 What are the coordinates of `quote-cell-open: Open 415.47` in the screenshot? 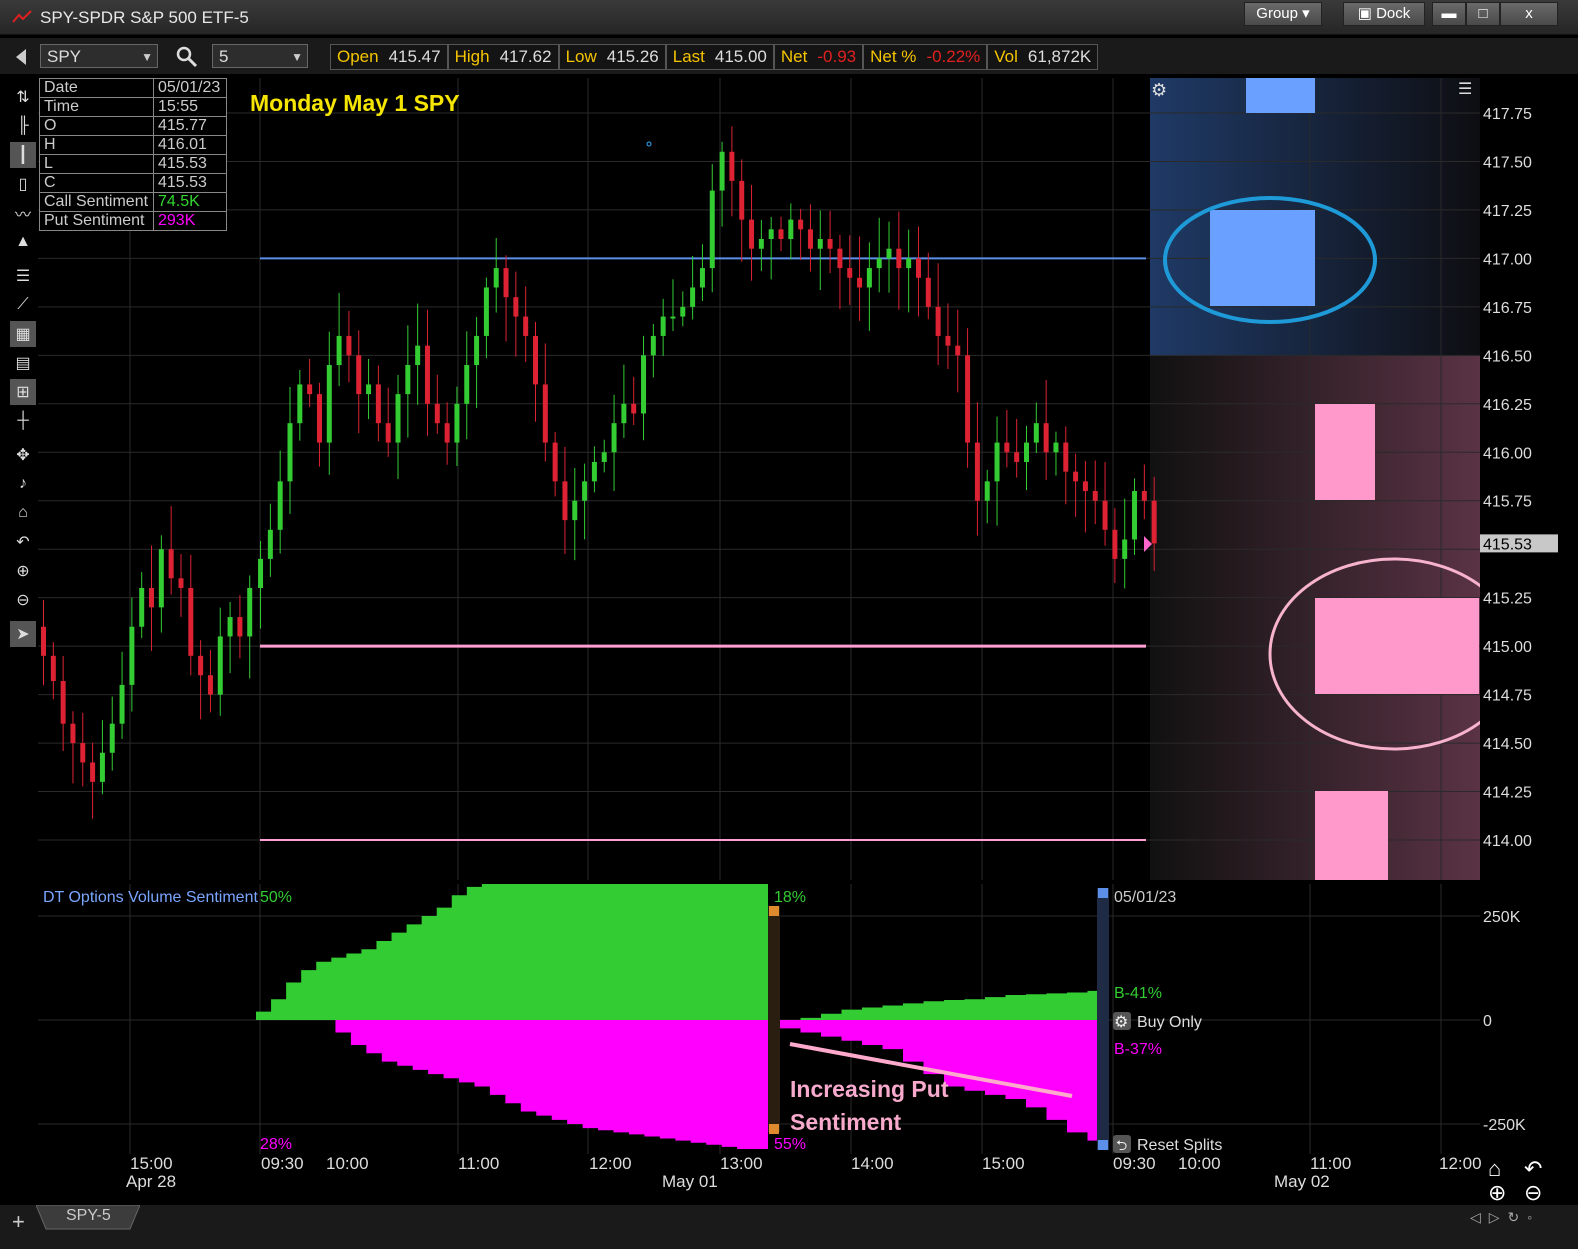 It's located at (389, 57).